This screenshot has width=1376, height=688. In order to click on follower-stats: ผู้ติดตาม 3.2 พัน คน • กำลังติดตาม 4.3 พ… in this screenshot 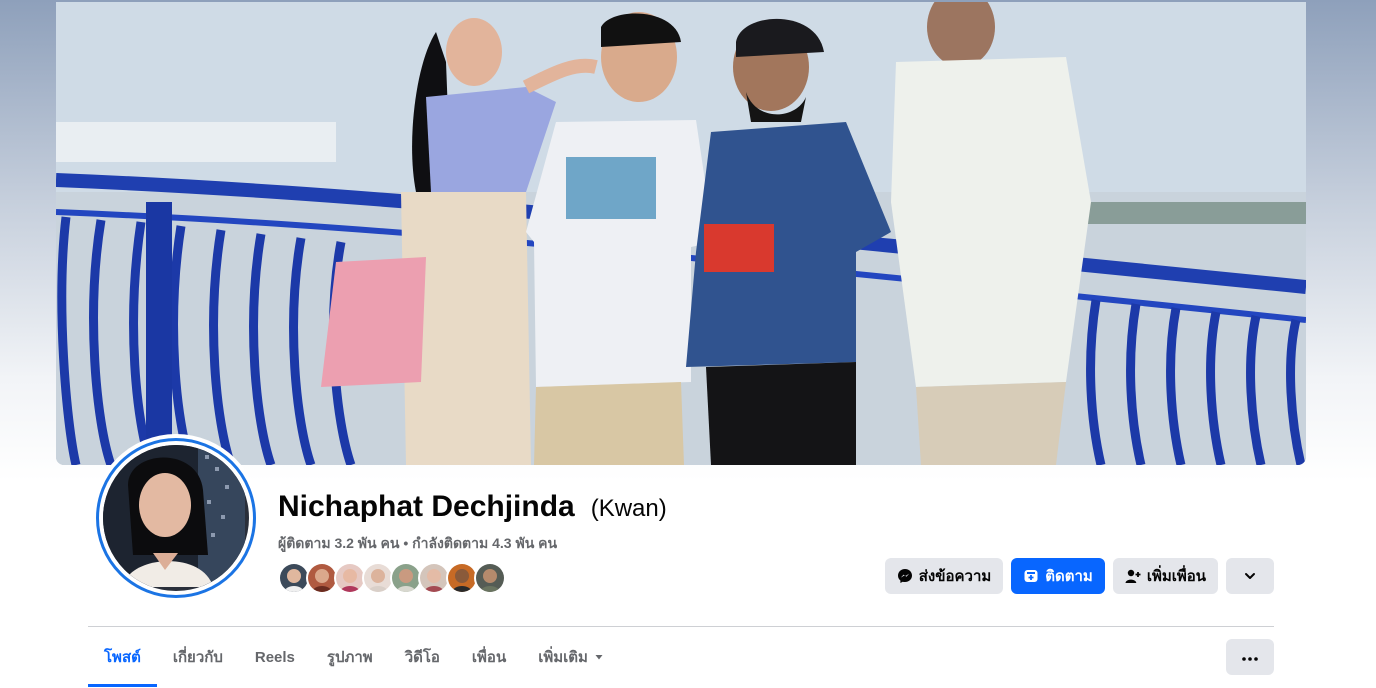, I will do `click(417, 544)`.